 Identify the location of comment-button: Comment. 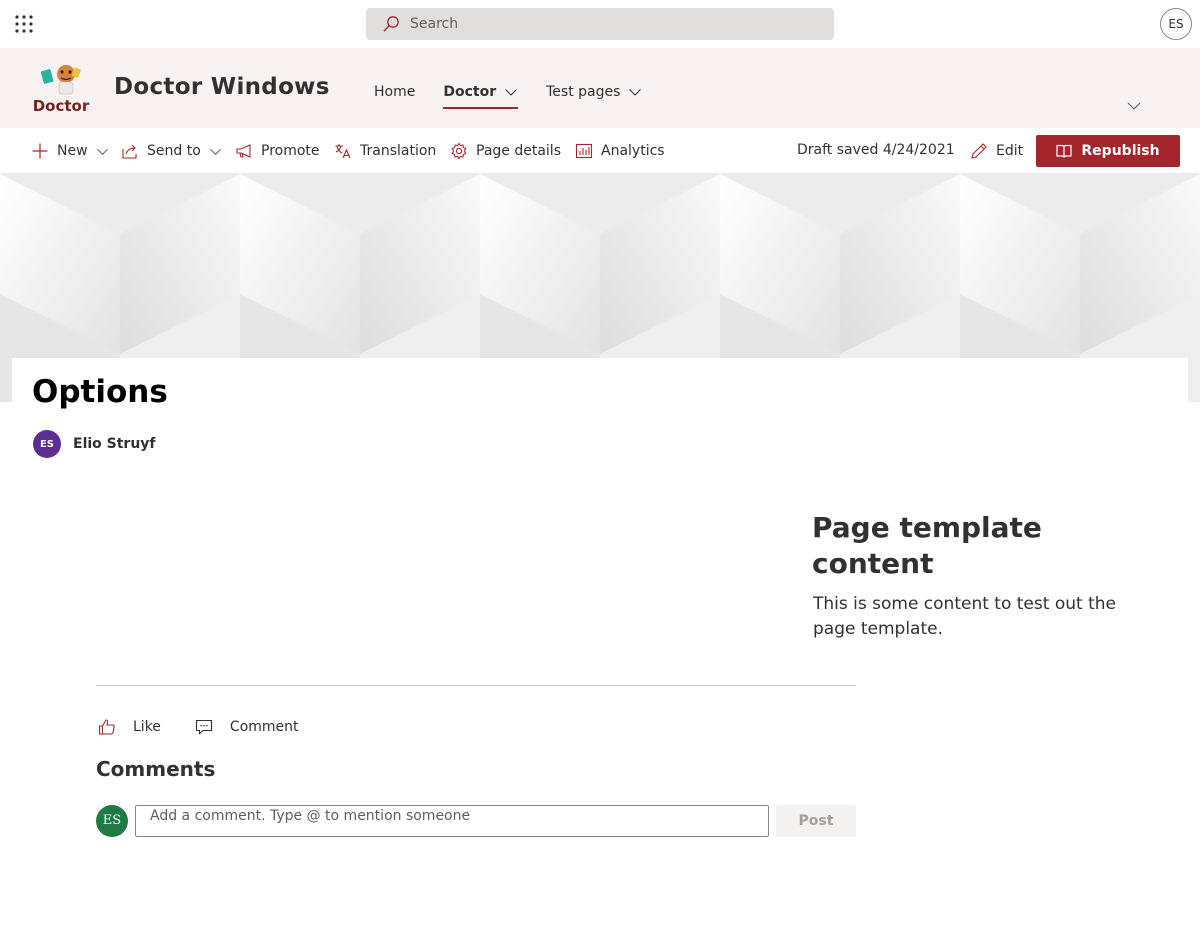
(247, 727).